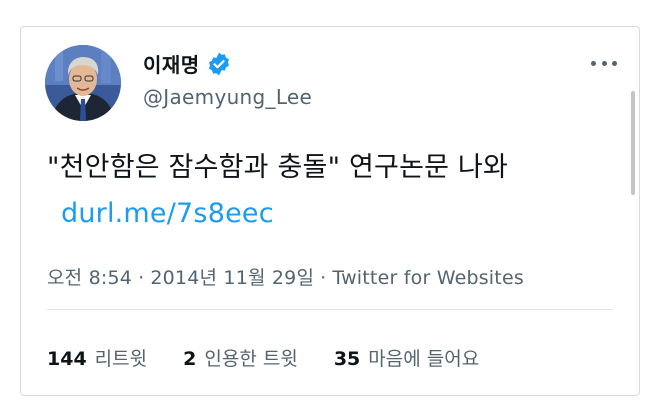 This screenshot has width=660, height=410. Describe the element at coordinates (428, 278) in the screenshot. I see `tweet-source: Twitter for Websites` at that location.